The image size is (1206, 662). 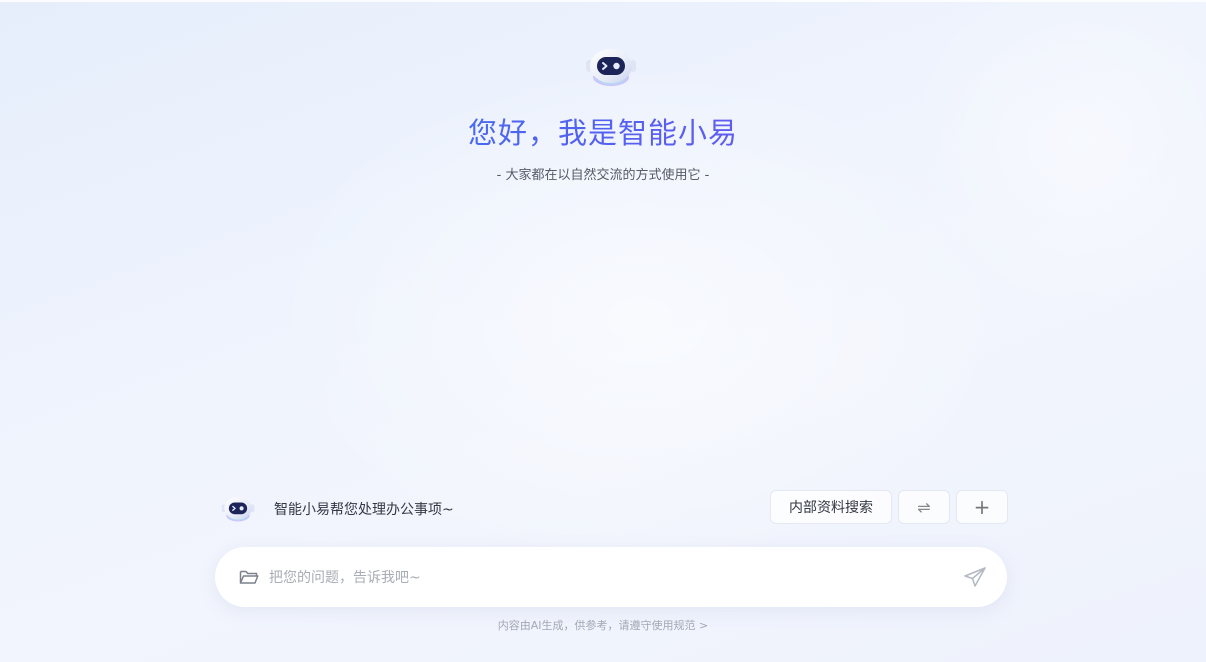 I want to click on switch-icon: ⇌, so click(x=924, y=507).